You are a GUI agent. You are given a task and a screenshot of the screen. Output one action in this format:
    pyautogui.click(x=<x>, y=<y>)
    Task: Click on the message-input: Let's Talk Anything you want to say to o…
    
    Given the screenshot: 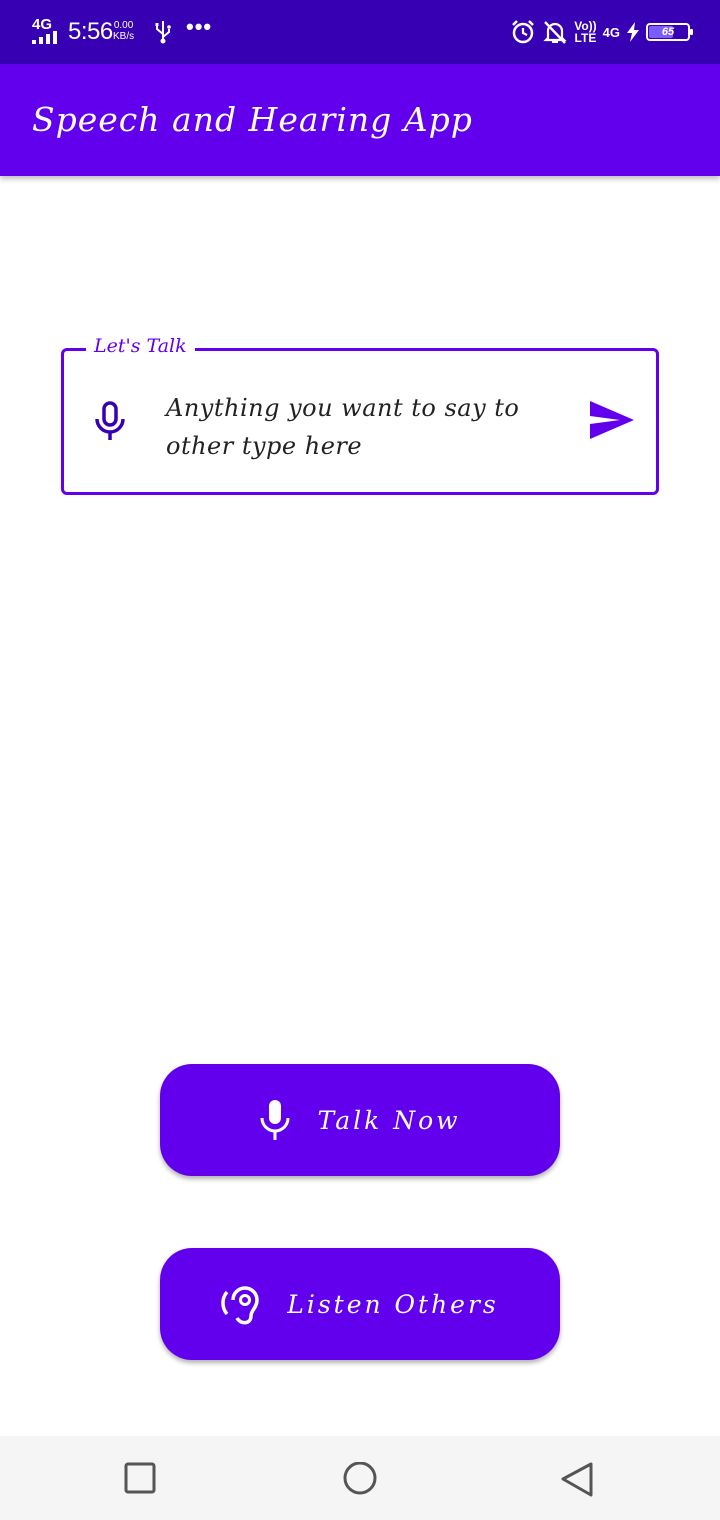 What is the action you would take?
    pyautogui.click(x=360, y=415)
    